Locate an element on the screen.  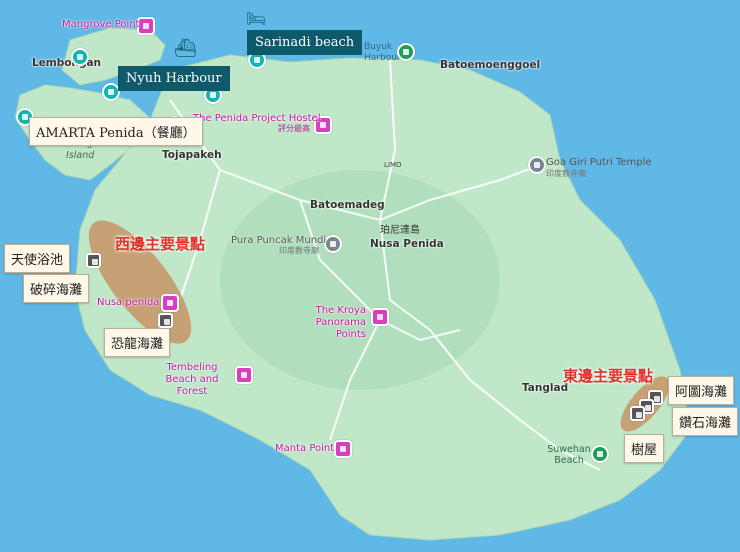
poi-goa-giri-sub: 印度教寺廟 is located at coordinates (566, 173).